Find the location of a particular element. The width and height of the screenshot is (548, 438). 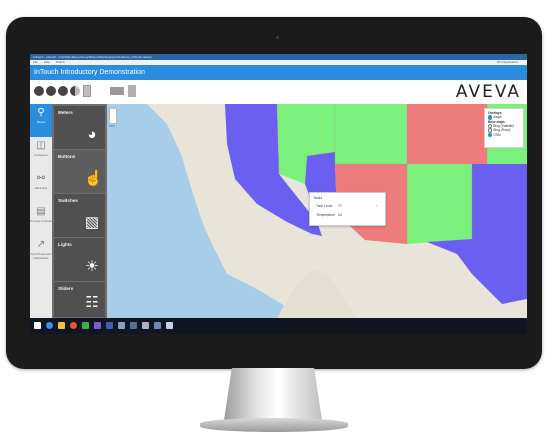

pointer-icon: ☝ is located at coordinates (93, 178).